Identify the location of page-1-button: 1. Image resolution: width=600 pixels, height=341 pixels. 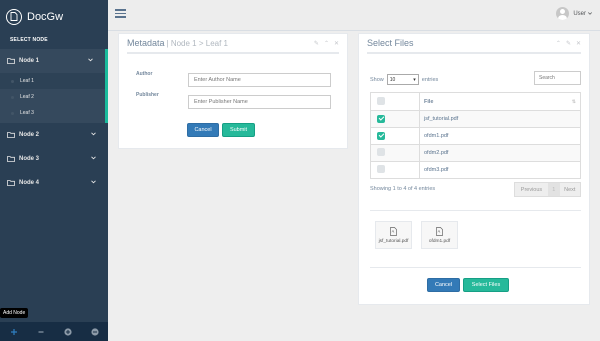
(553, 189).